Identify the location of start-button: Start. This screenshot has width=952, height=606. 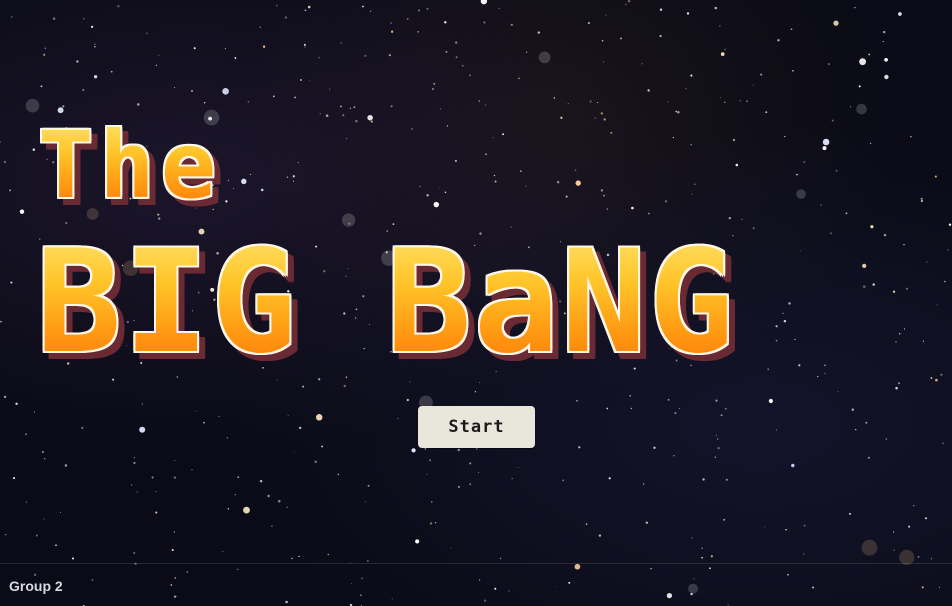
(476, 427).